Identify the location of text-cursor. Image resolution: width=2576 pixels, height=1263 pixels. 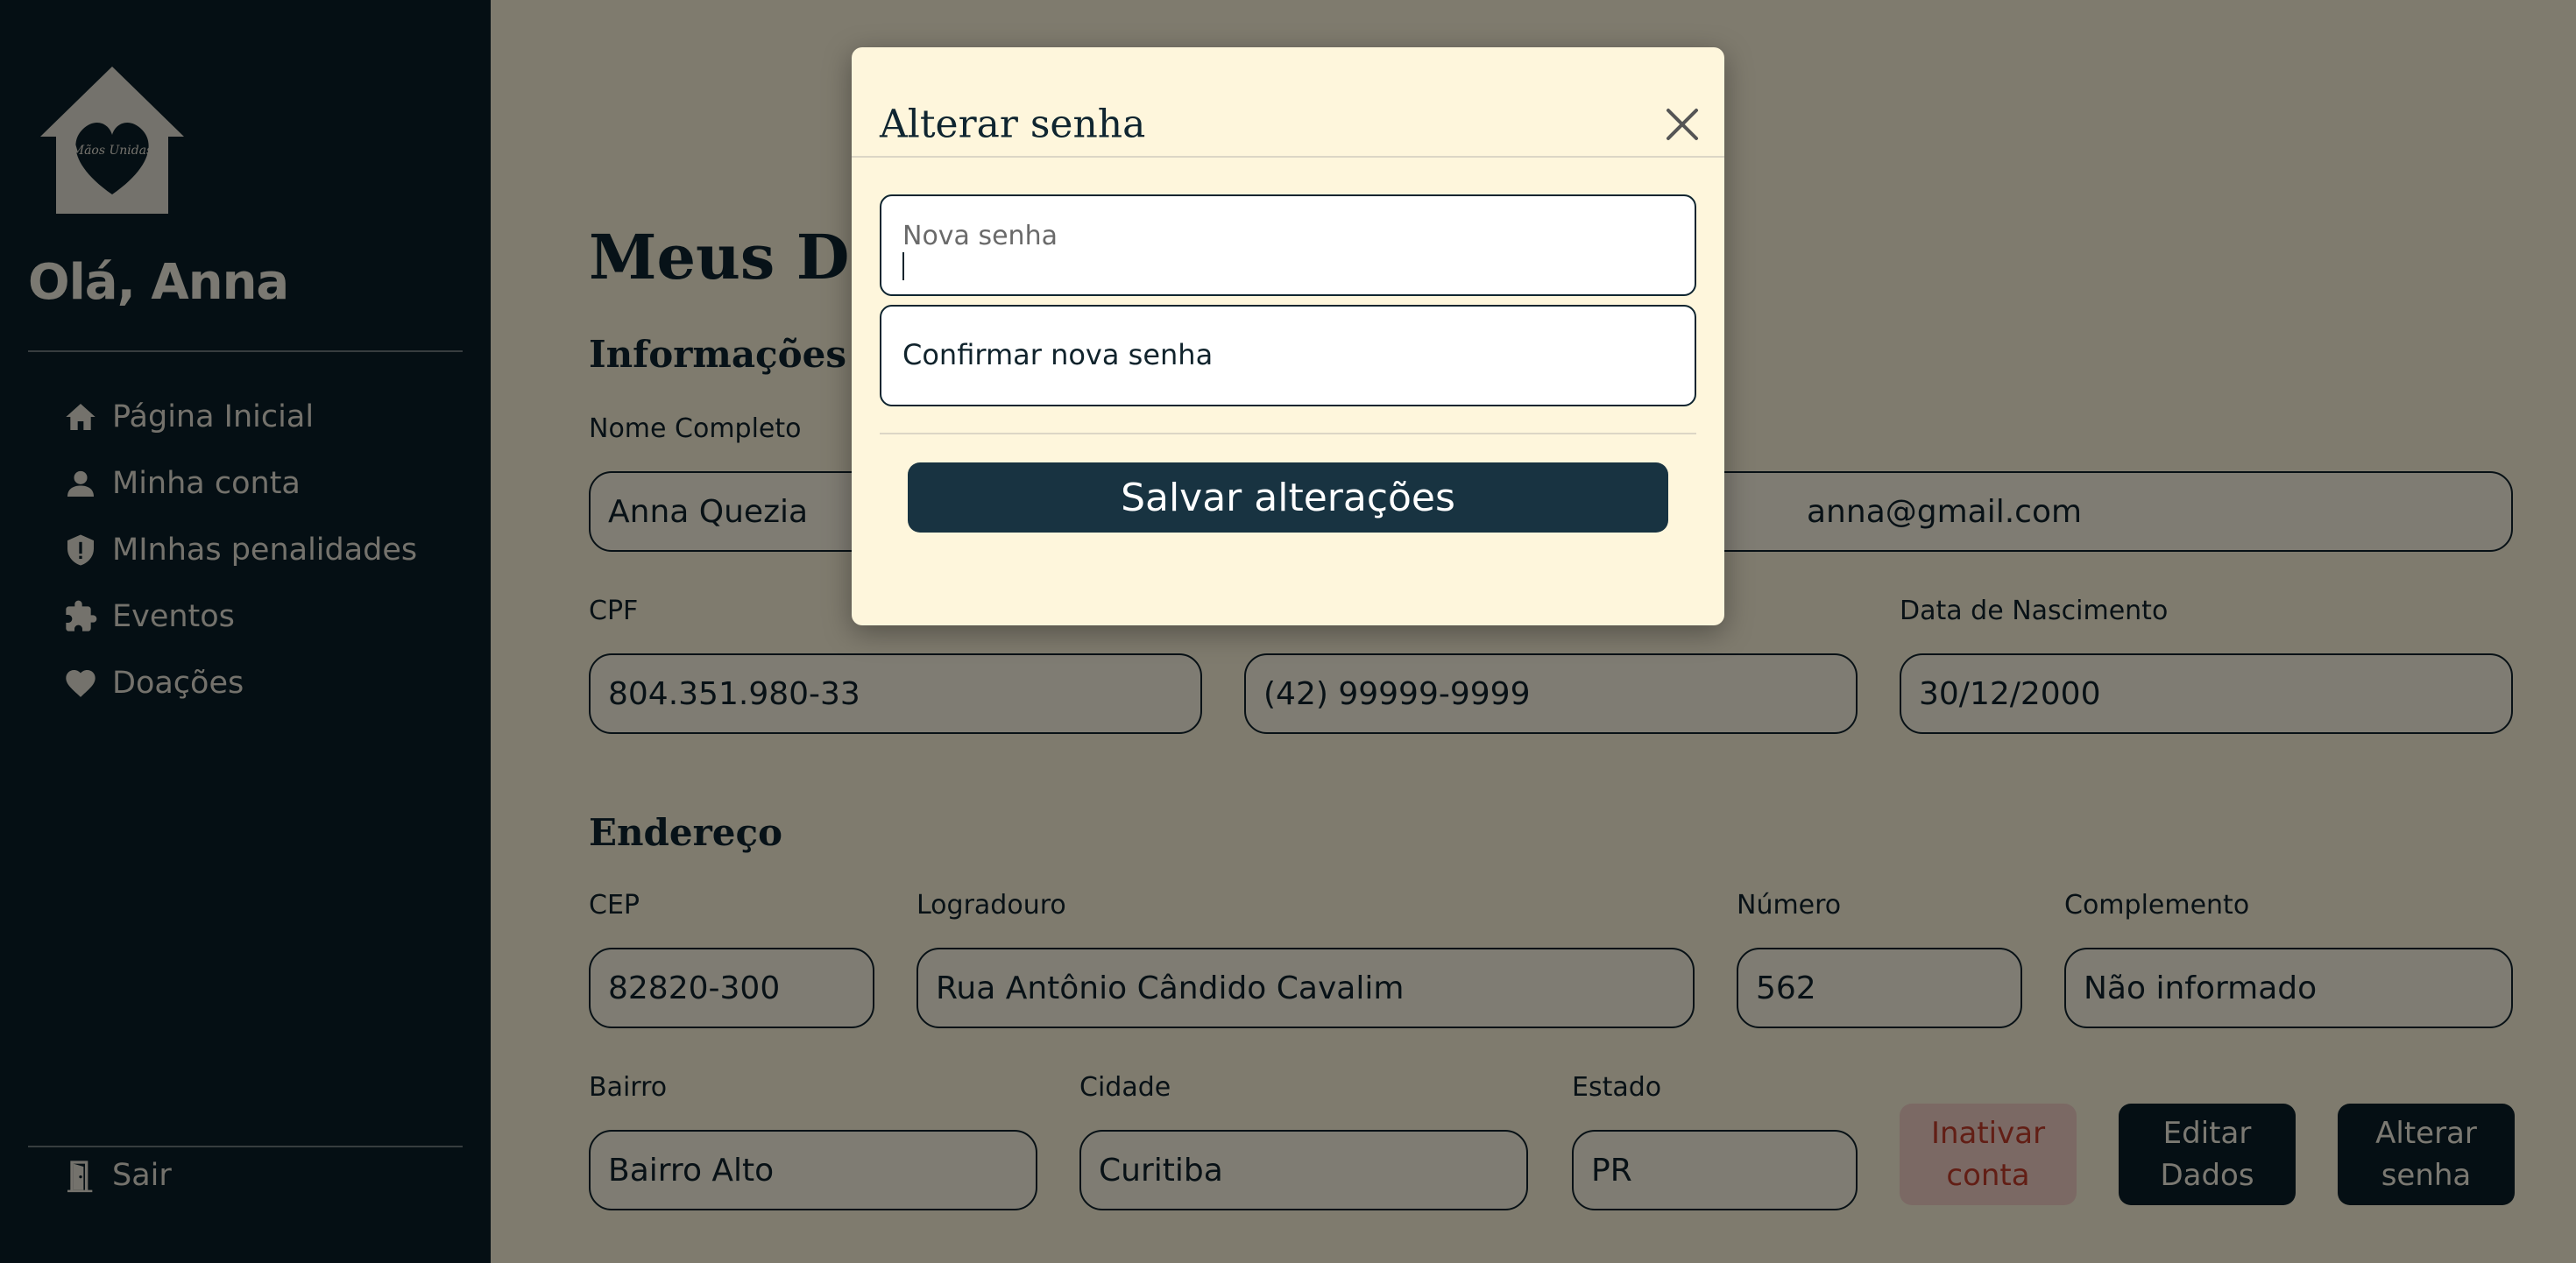
(903, 266).